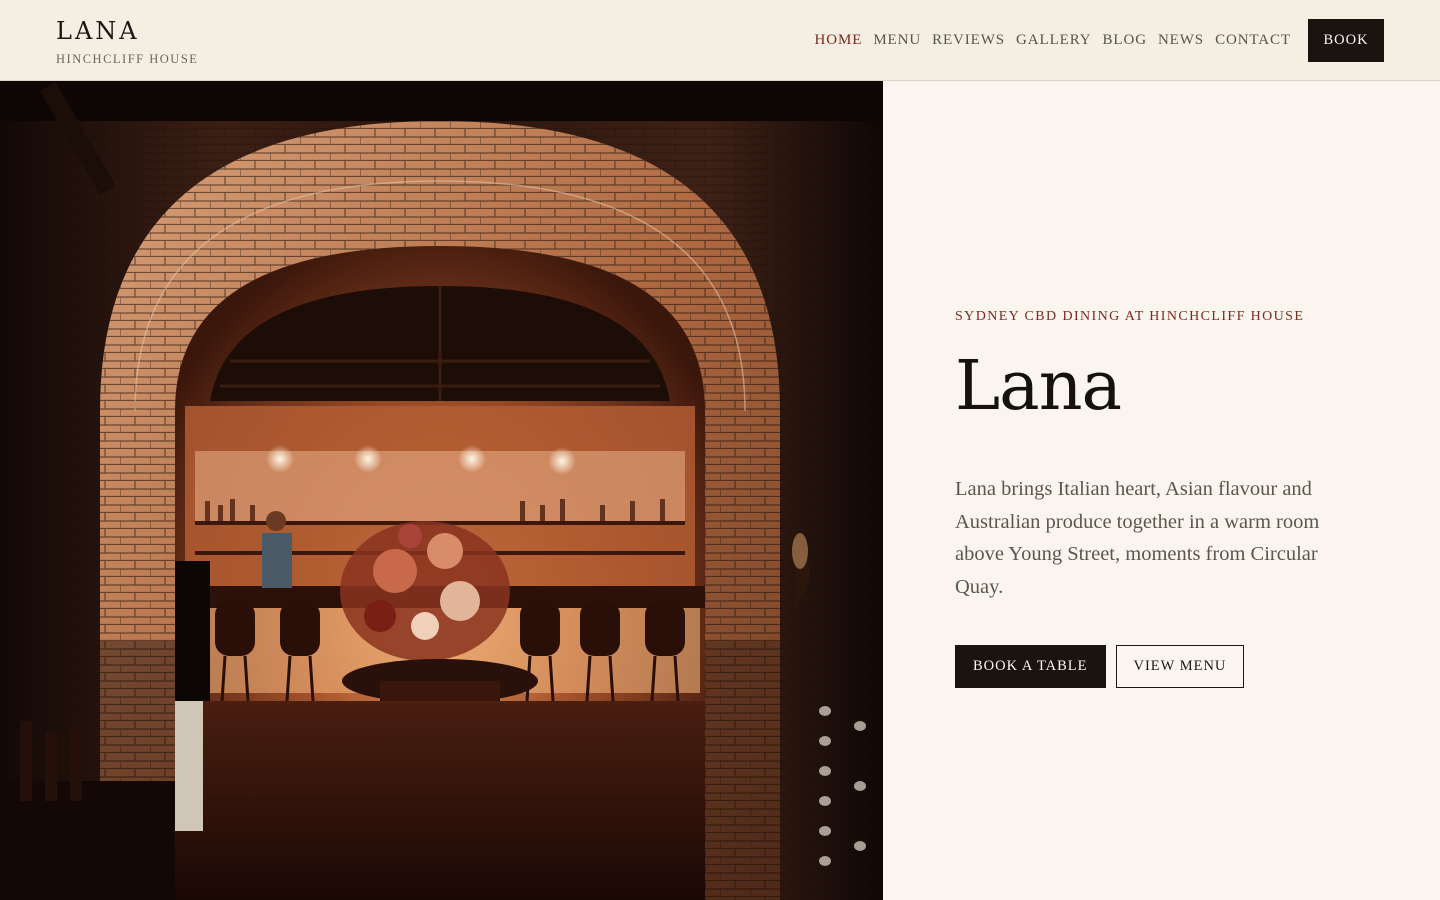  I want to click on view-menu-button: VIEW MENU, so click(1180, 666).